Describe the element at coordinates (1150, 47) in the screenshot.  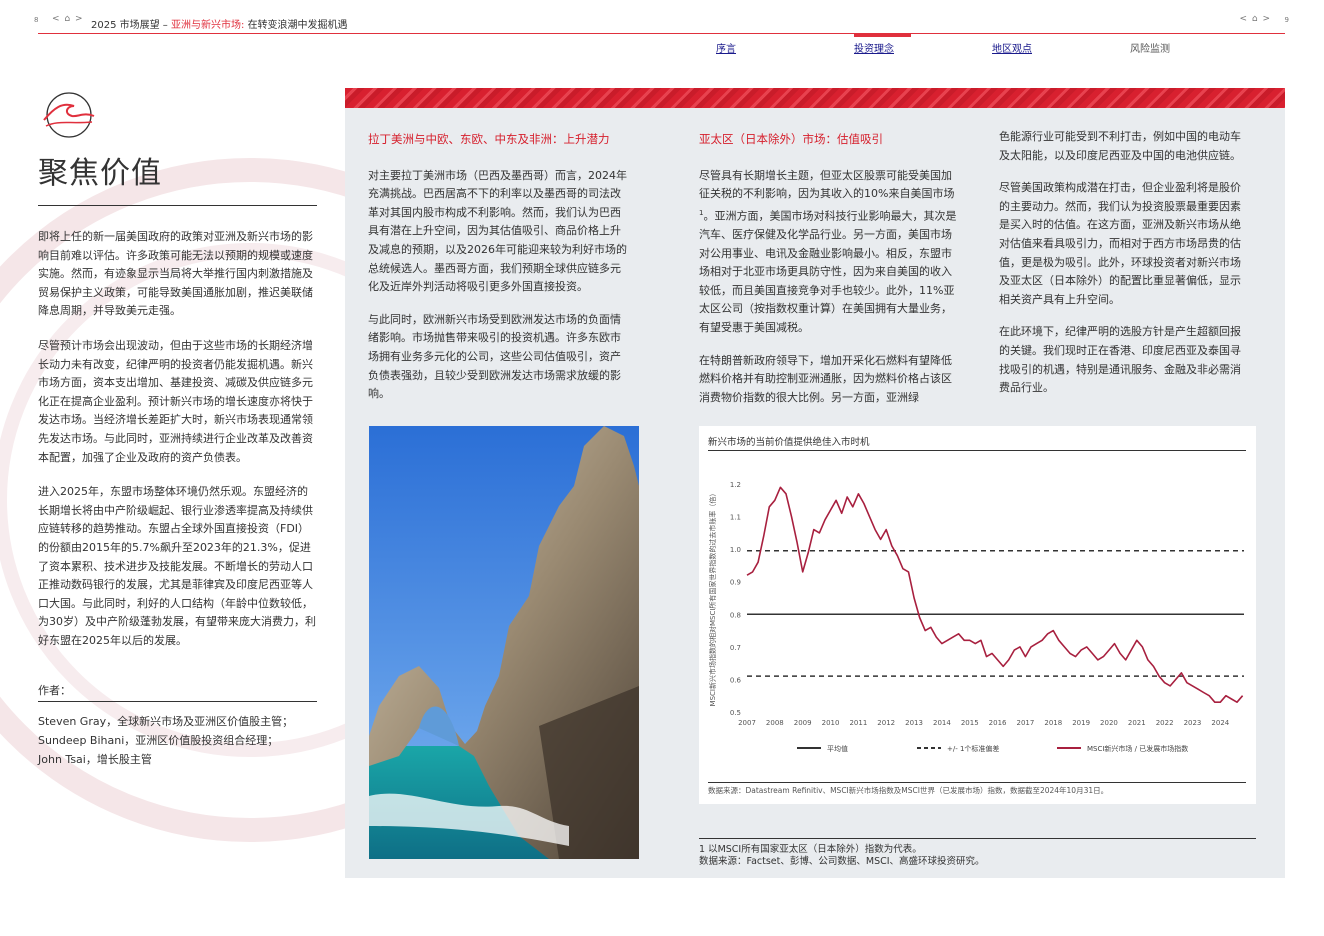
I see `tab-risk-monitor: 风险监测` at that location.